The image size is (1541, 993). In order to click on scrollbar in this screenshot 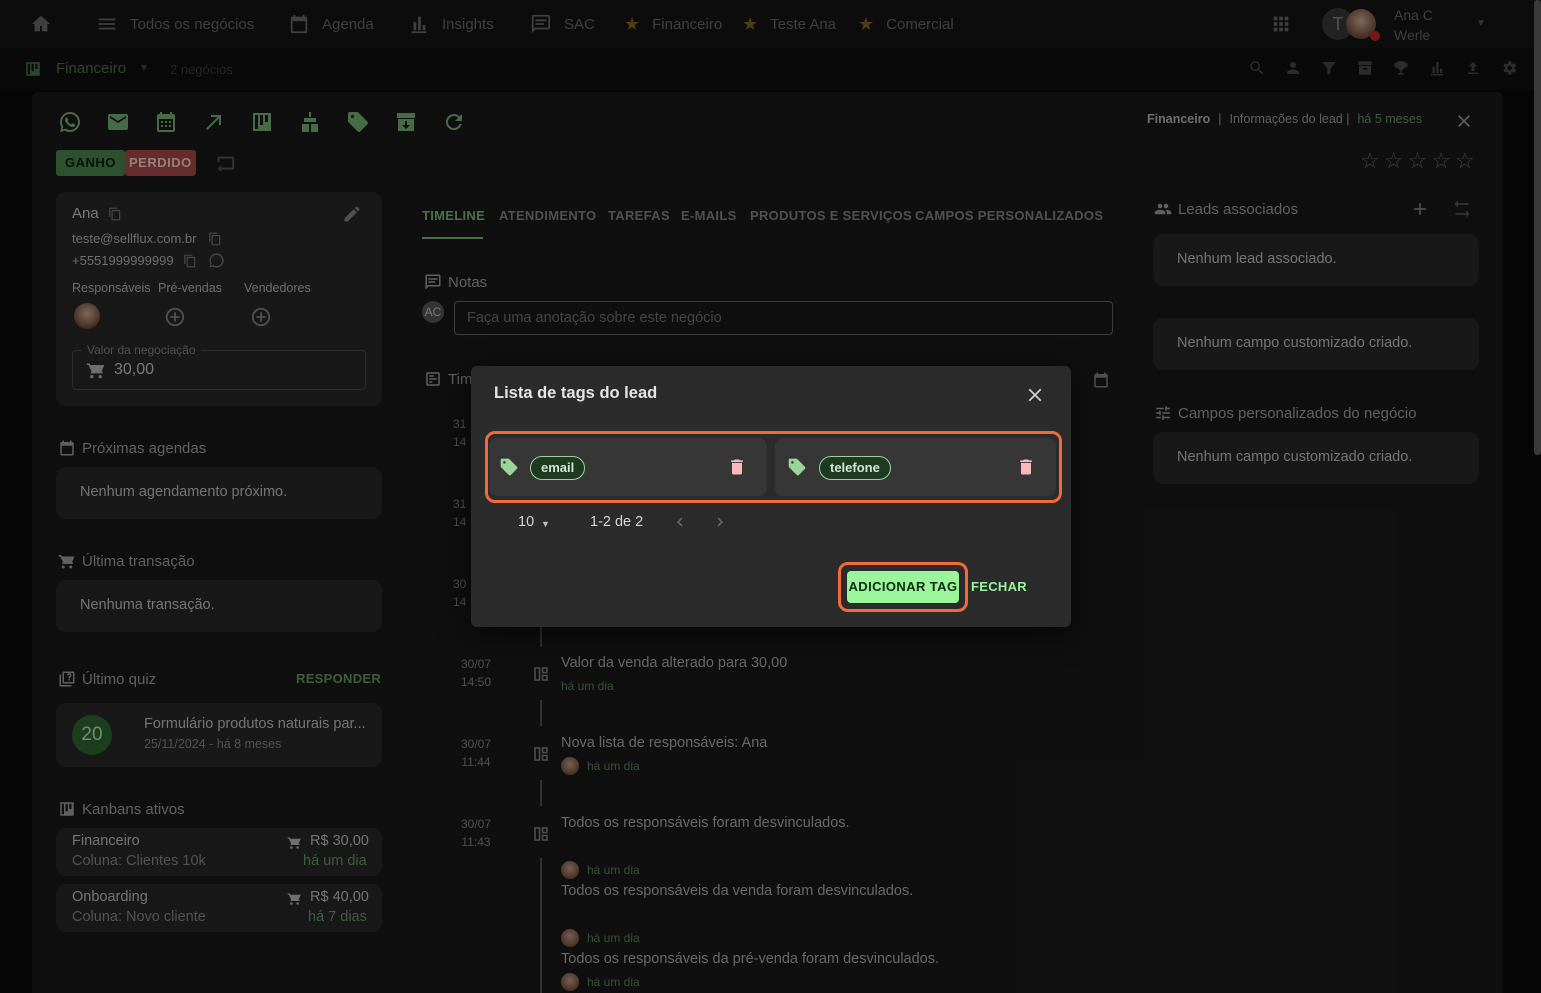, I will do `click(1537, 227)`.